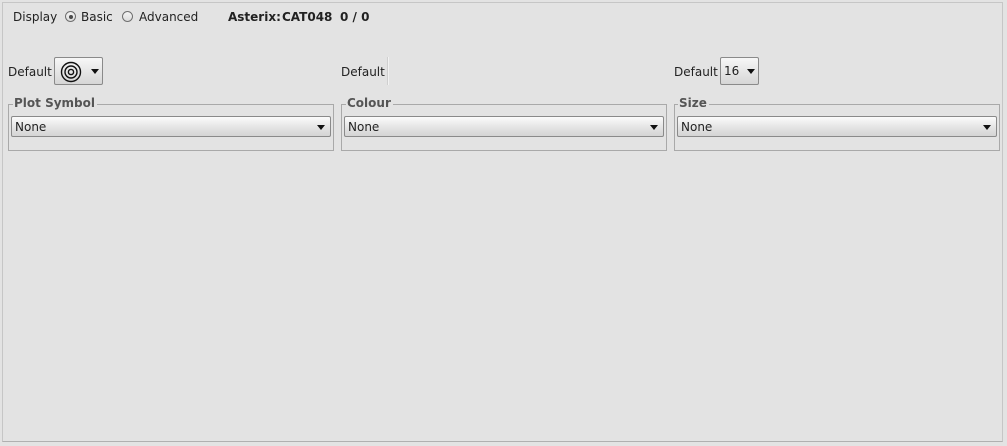 The image size is (1007, 446). What do you see at coordinates (171, 126) in the screenshot?
I see `plot-symbol-select: None` at bounding box center [171, 126].